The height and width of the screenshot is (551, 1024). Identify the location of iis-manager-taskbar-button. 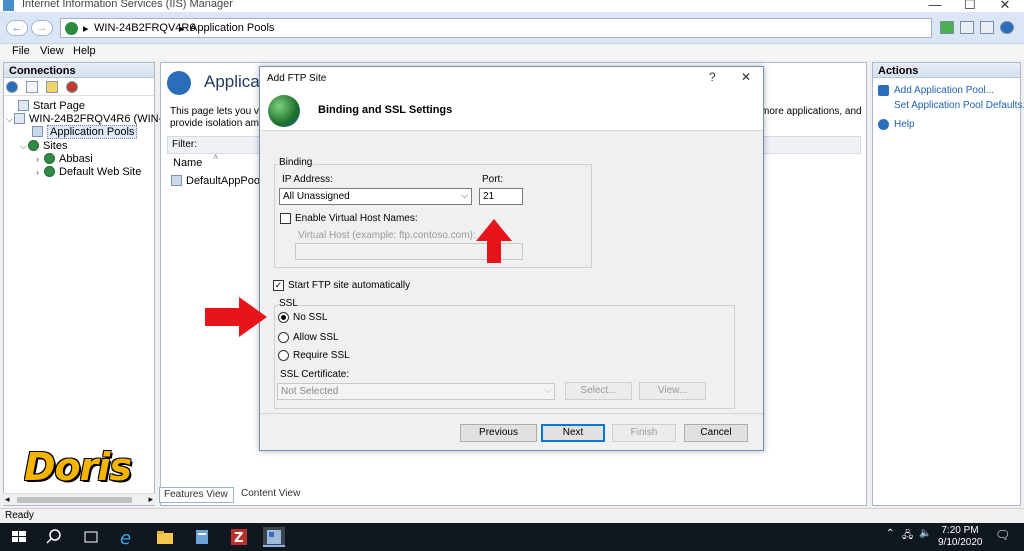
(274, 537).